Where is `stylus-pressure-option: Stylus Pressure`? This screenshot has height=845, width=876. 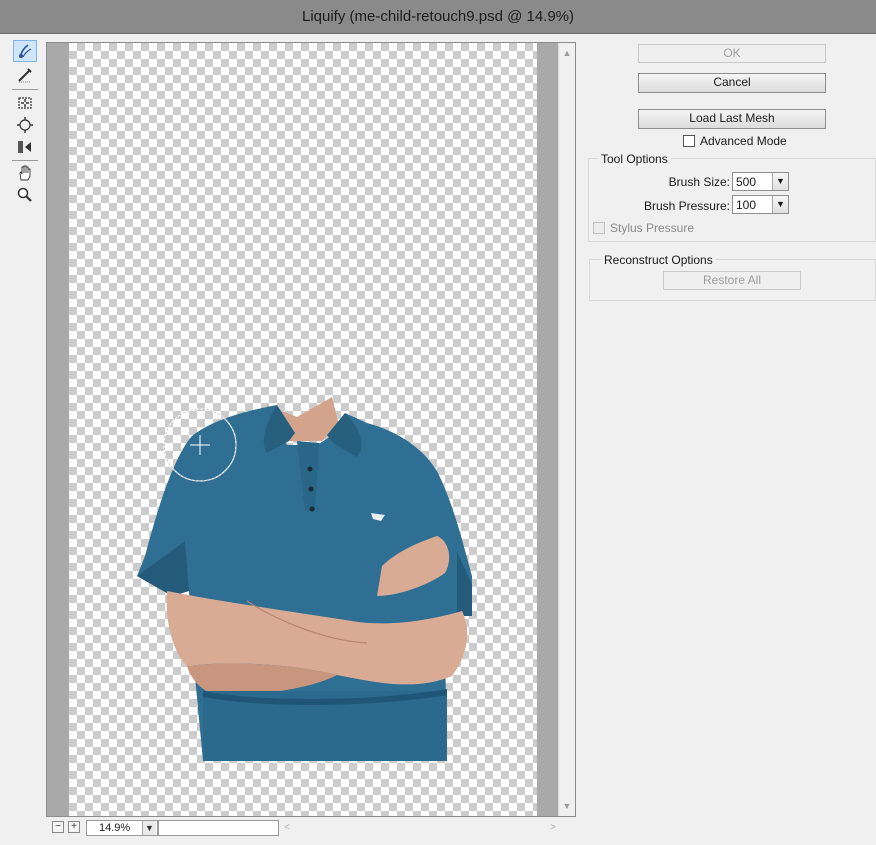
stylus-pressure-option: Stylus Pressure is located at coordinates (643, 228).